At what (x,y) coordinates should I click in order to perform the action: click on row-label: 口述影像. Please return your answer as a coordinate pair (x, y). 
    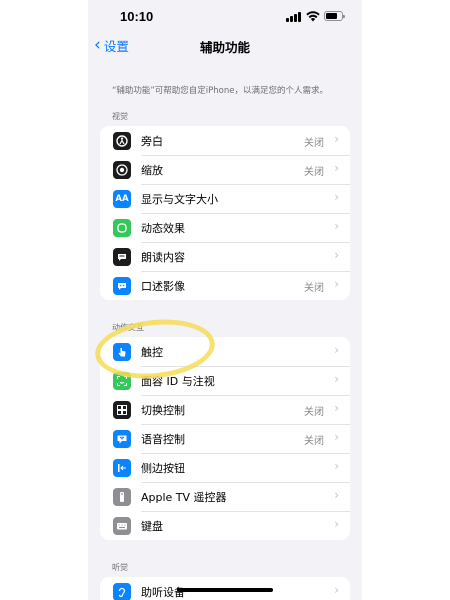
    Looking at the image, I should click on (163, 286).